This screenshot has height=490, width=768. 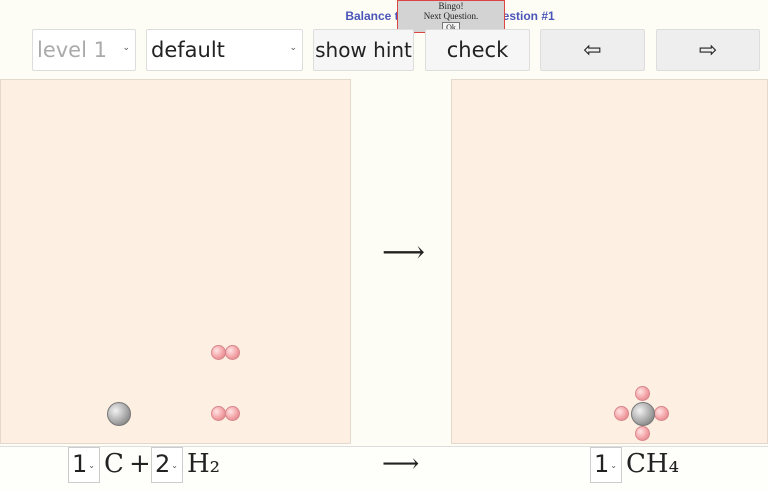 What do you see at coordinates (114, 464) in the screenshot?
I see `reactant-c-formula: C` at bounding box center [114, 464].